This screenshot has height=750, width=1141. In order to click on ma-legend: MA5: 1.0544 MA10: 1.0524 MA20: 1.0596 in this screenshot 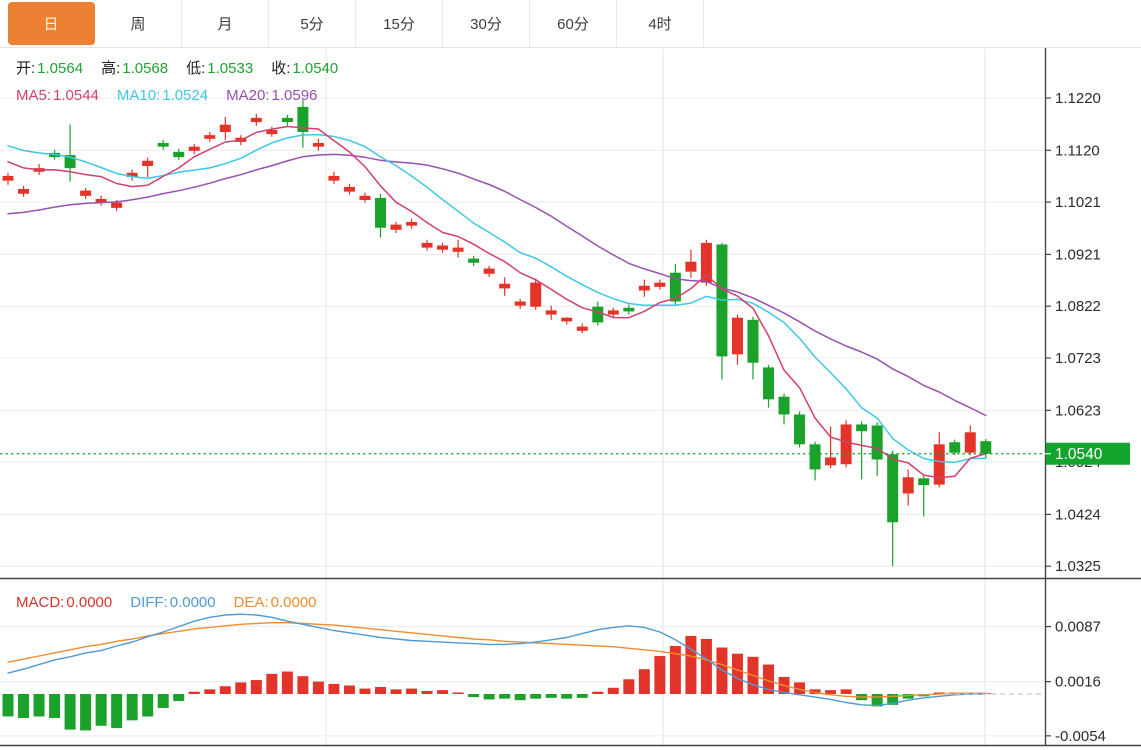, I will do `click(166, 96)`.